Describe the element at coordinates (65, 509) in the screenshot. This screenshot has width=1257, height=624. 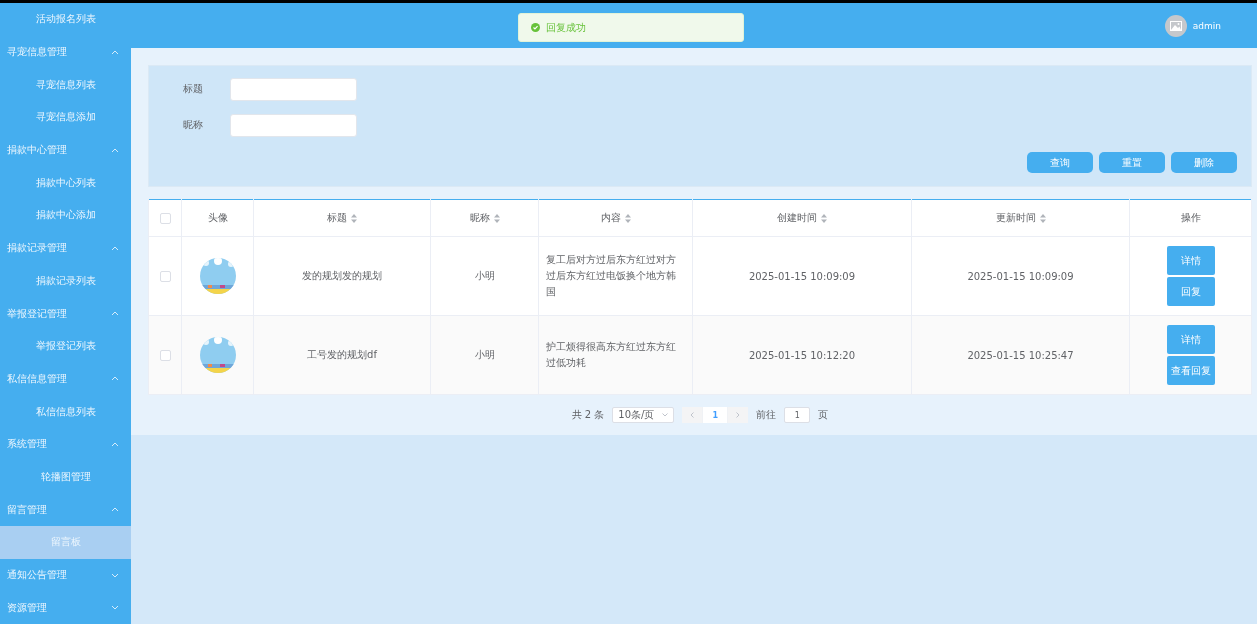
I see `sidebar-group: 留言管理` at that location.